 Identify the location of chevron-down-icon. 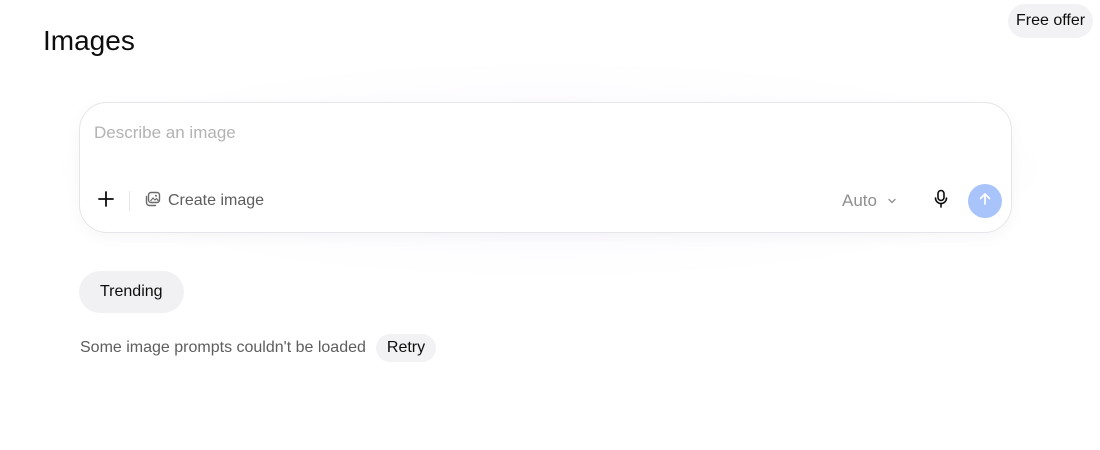
(892, 201).